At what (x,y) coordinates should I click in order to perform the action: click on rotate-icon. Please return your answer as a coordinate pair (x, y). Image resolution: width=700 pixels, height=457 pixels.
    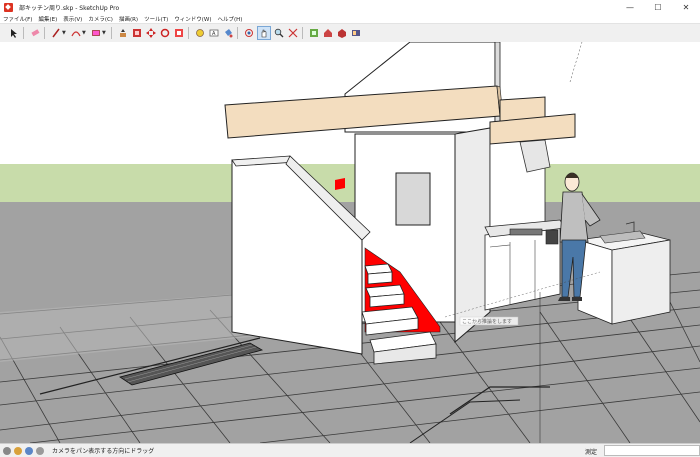
    Looking at the image, I should click on (165, 33).